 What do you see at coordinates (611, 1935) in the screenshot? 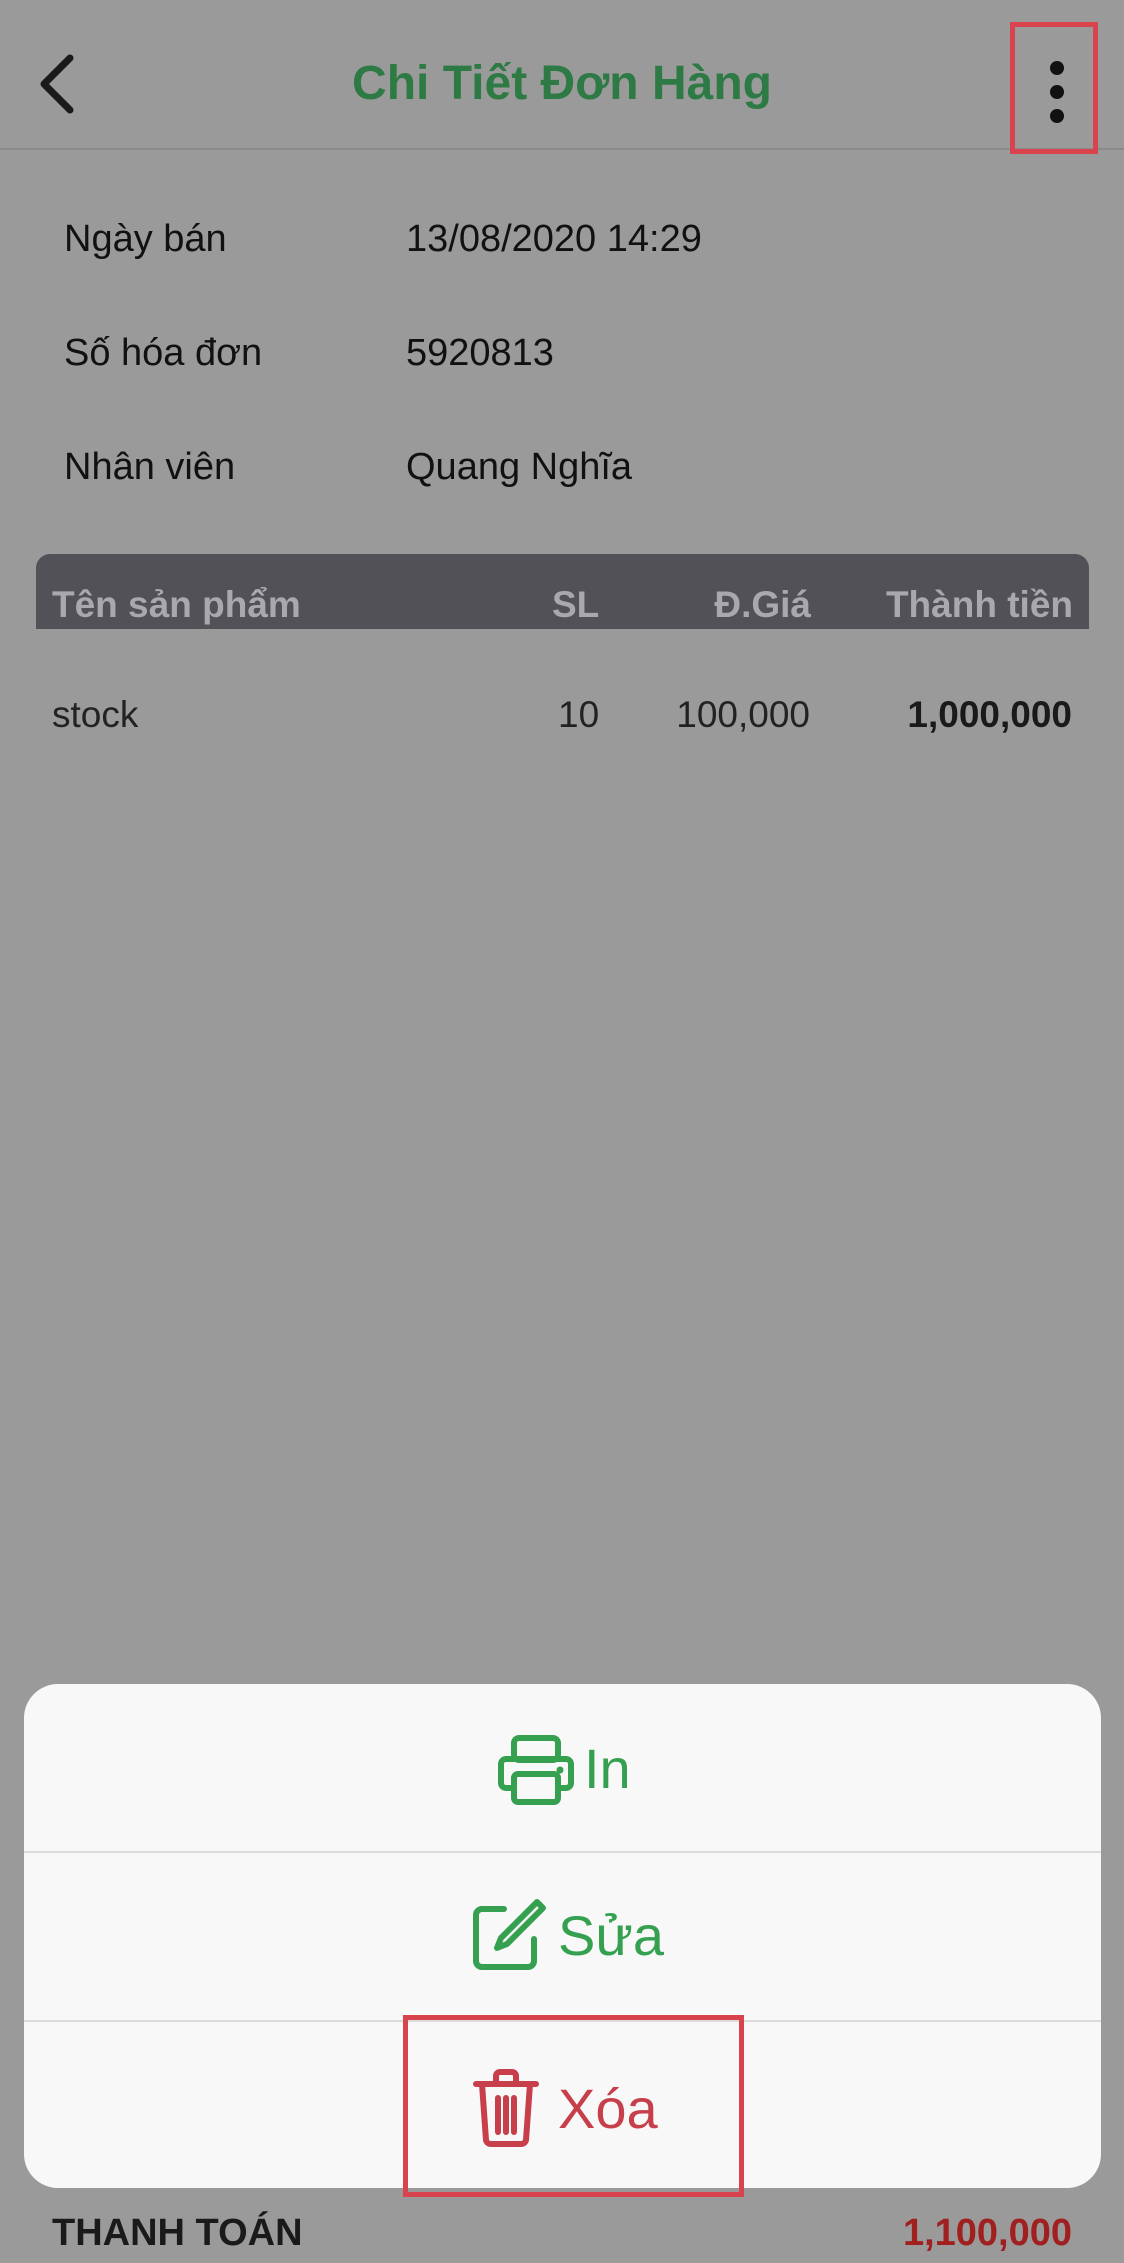
I see `edit-label: Sửa` at bounding box center [611, 1935].